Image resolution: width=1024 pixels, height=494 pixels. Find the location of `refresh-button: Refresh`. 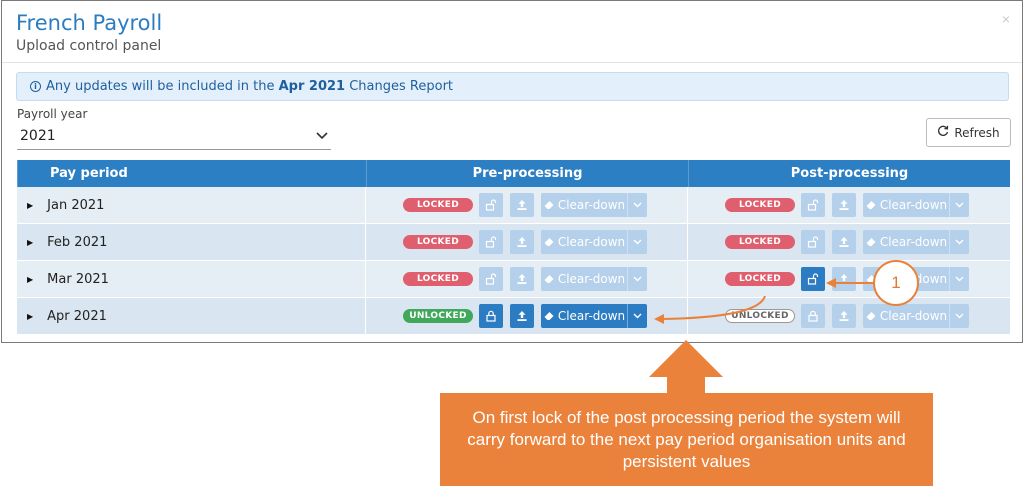

refresh-button: Refresh is located at coordinates (968, 132).